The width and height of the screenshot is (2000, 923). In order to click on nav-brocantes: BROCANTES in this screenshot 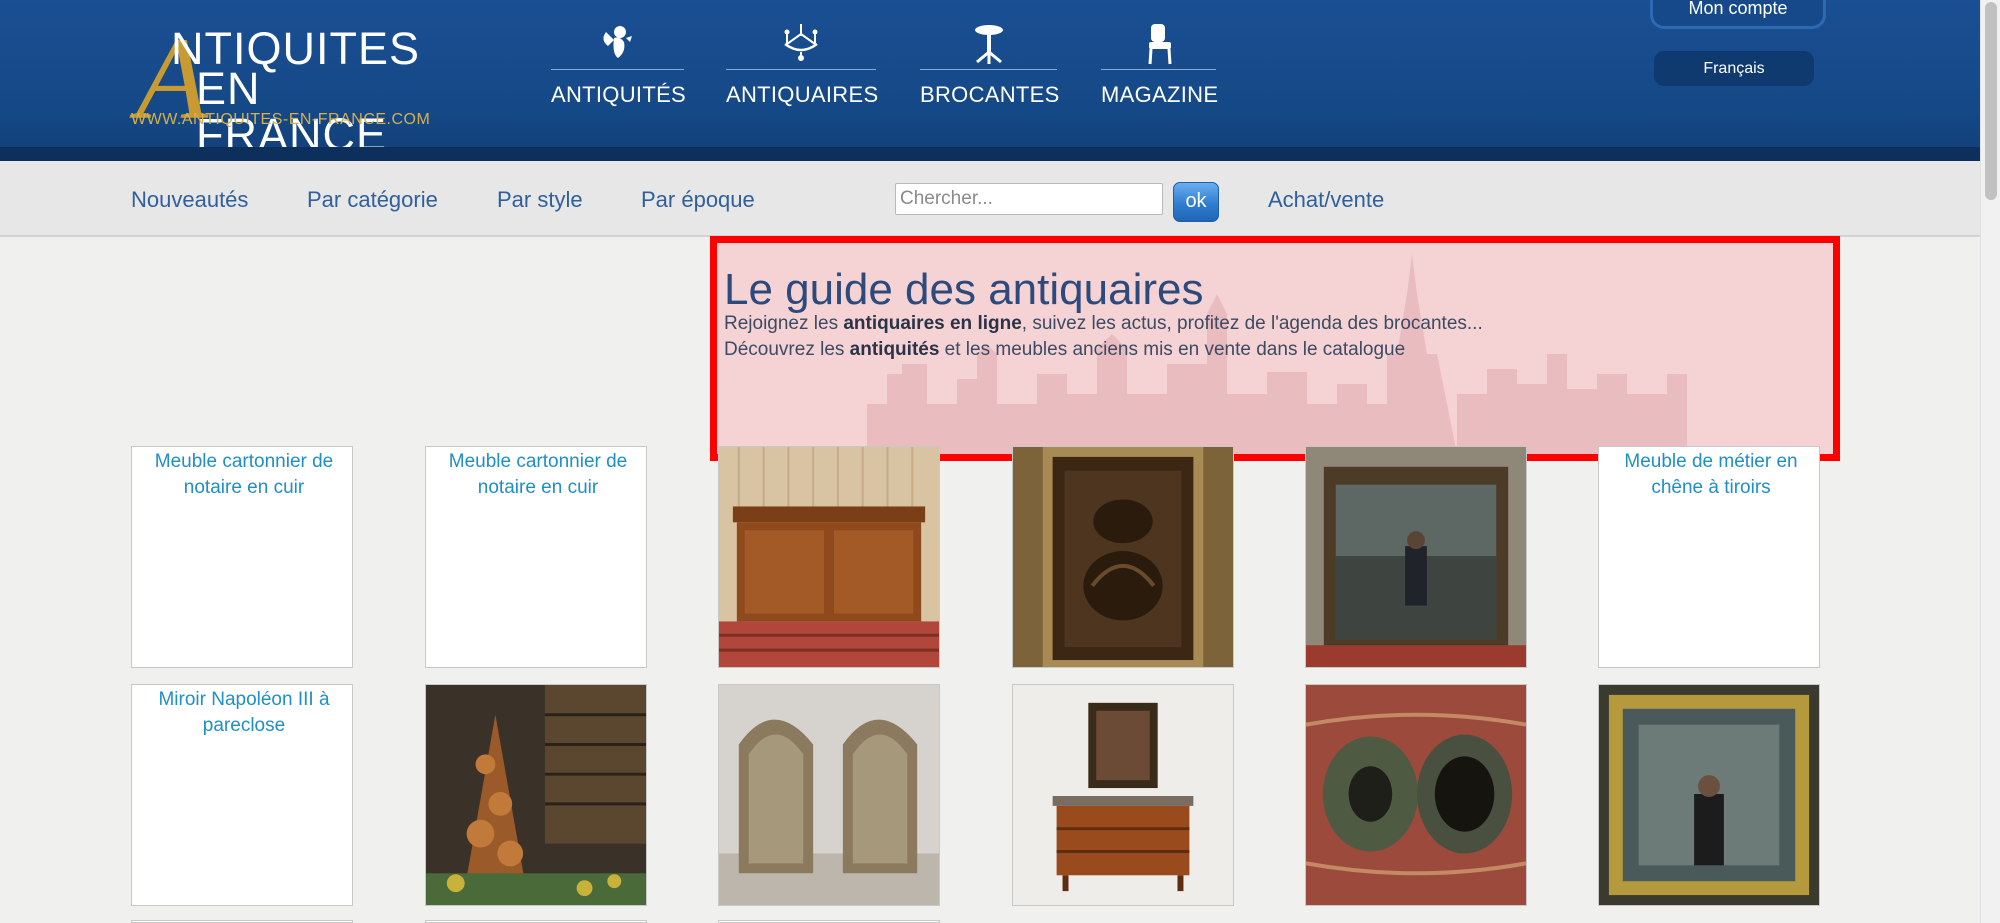, I will do `click(990, 67)`.